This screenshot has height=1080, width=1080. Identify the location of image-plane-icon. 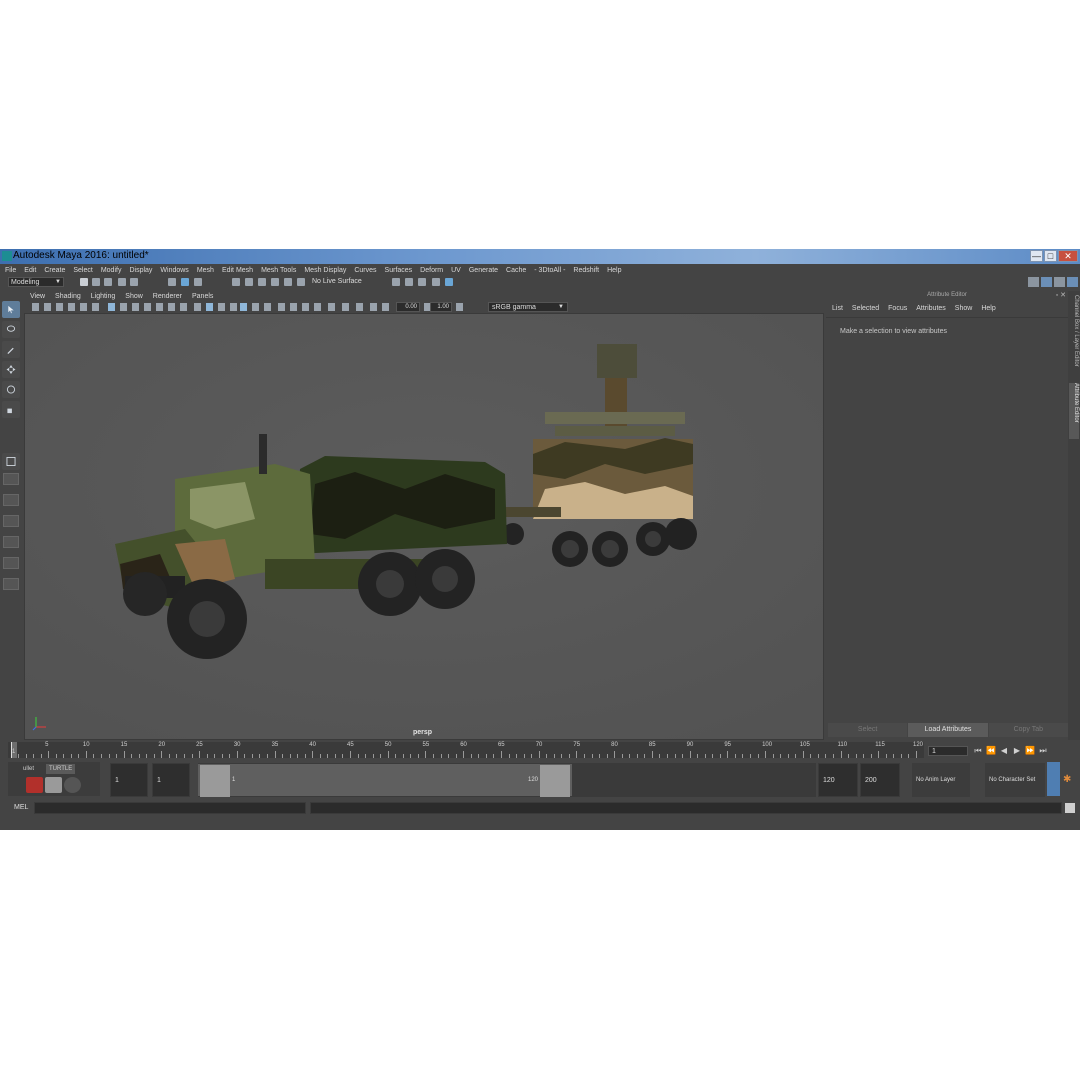
(71, 307).